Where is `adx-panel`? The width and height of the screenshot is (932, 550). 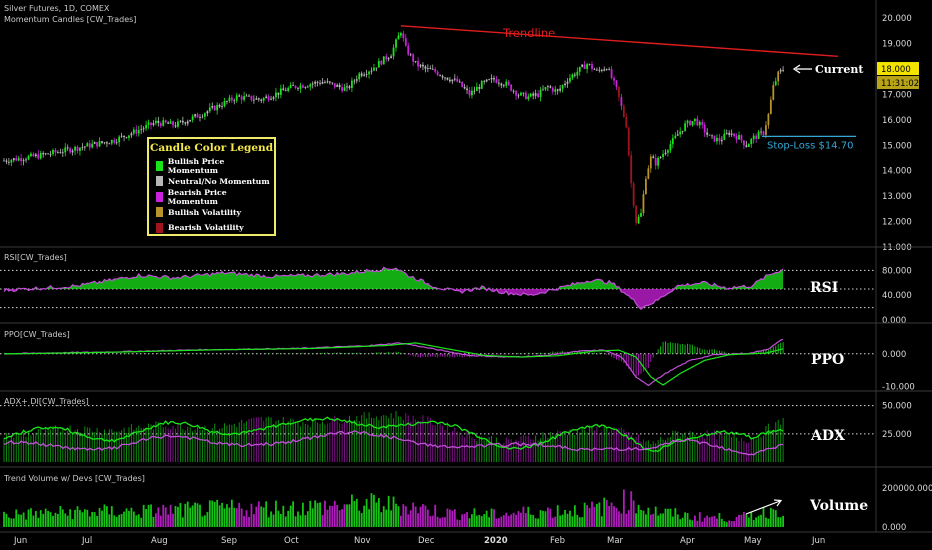 adx-panel is located at coordinates (437, 433).